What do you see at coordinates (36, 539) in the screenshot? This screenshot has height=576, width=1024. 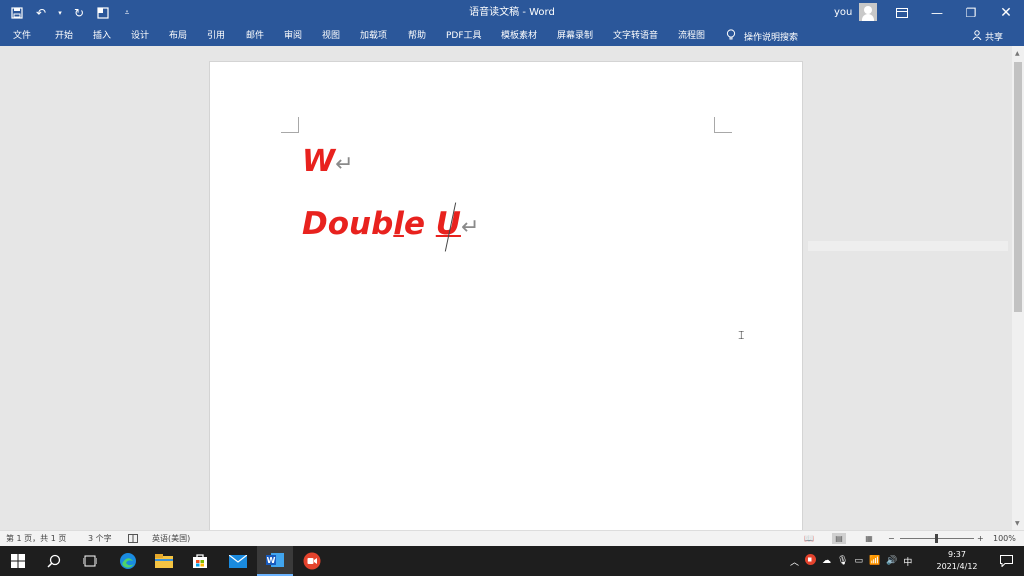 I see `page-info: 第 1 页，共 1 页` at bounding box center [36, 539].